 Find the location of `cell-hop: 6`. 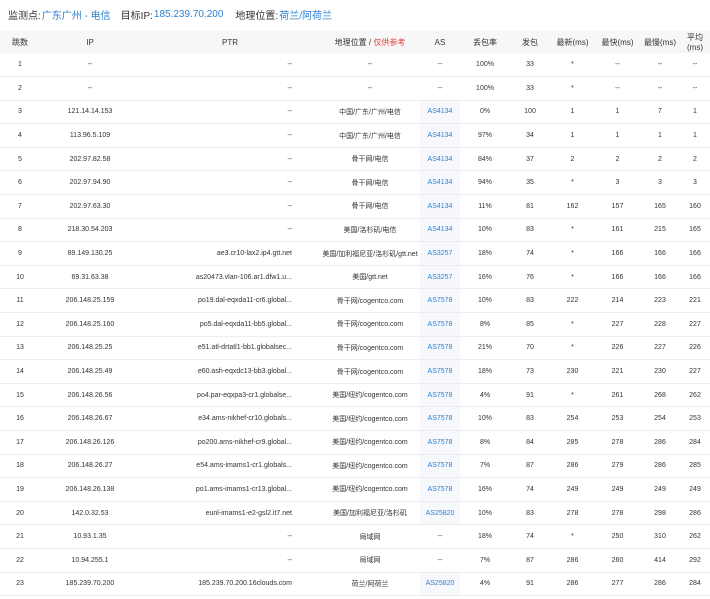

cell-hop: 6 is located at coordinates (20, 183).